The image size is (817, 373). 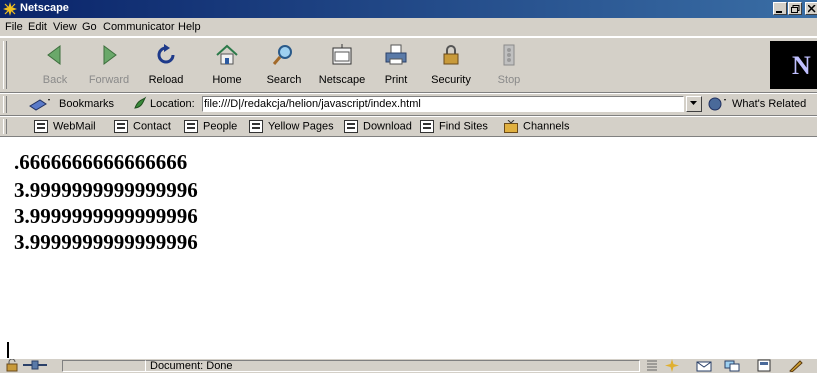 What do you see at coordinates (12, 365) in the screenshot?
I see `security-status-icon` at bounding box center [12, 365].